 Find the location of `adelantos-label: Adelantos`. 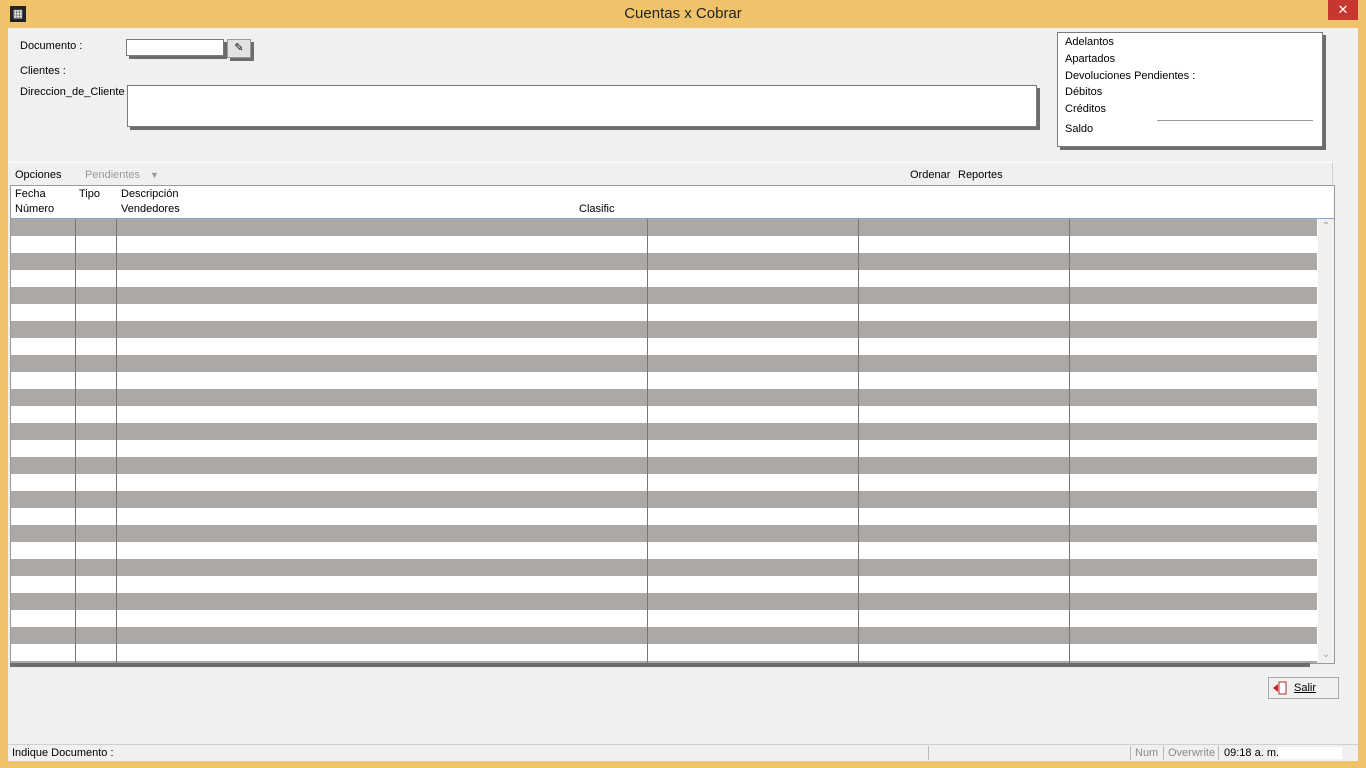

adelantos-label: Adelantos is located at coordinates (1089, 42).